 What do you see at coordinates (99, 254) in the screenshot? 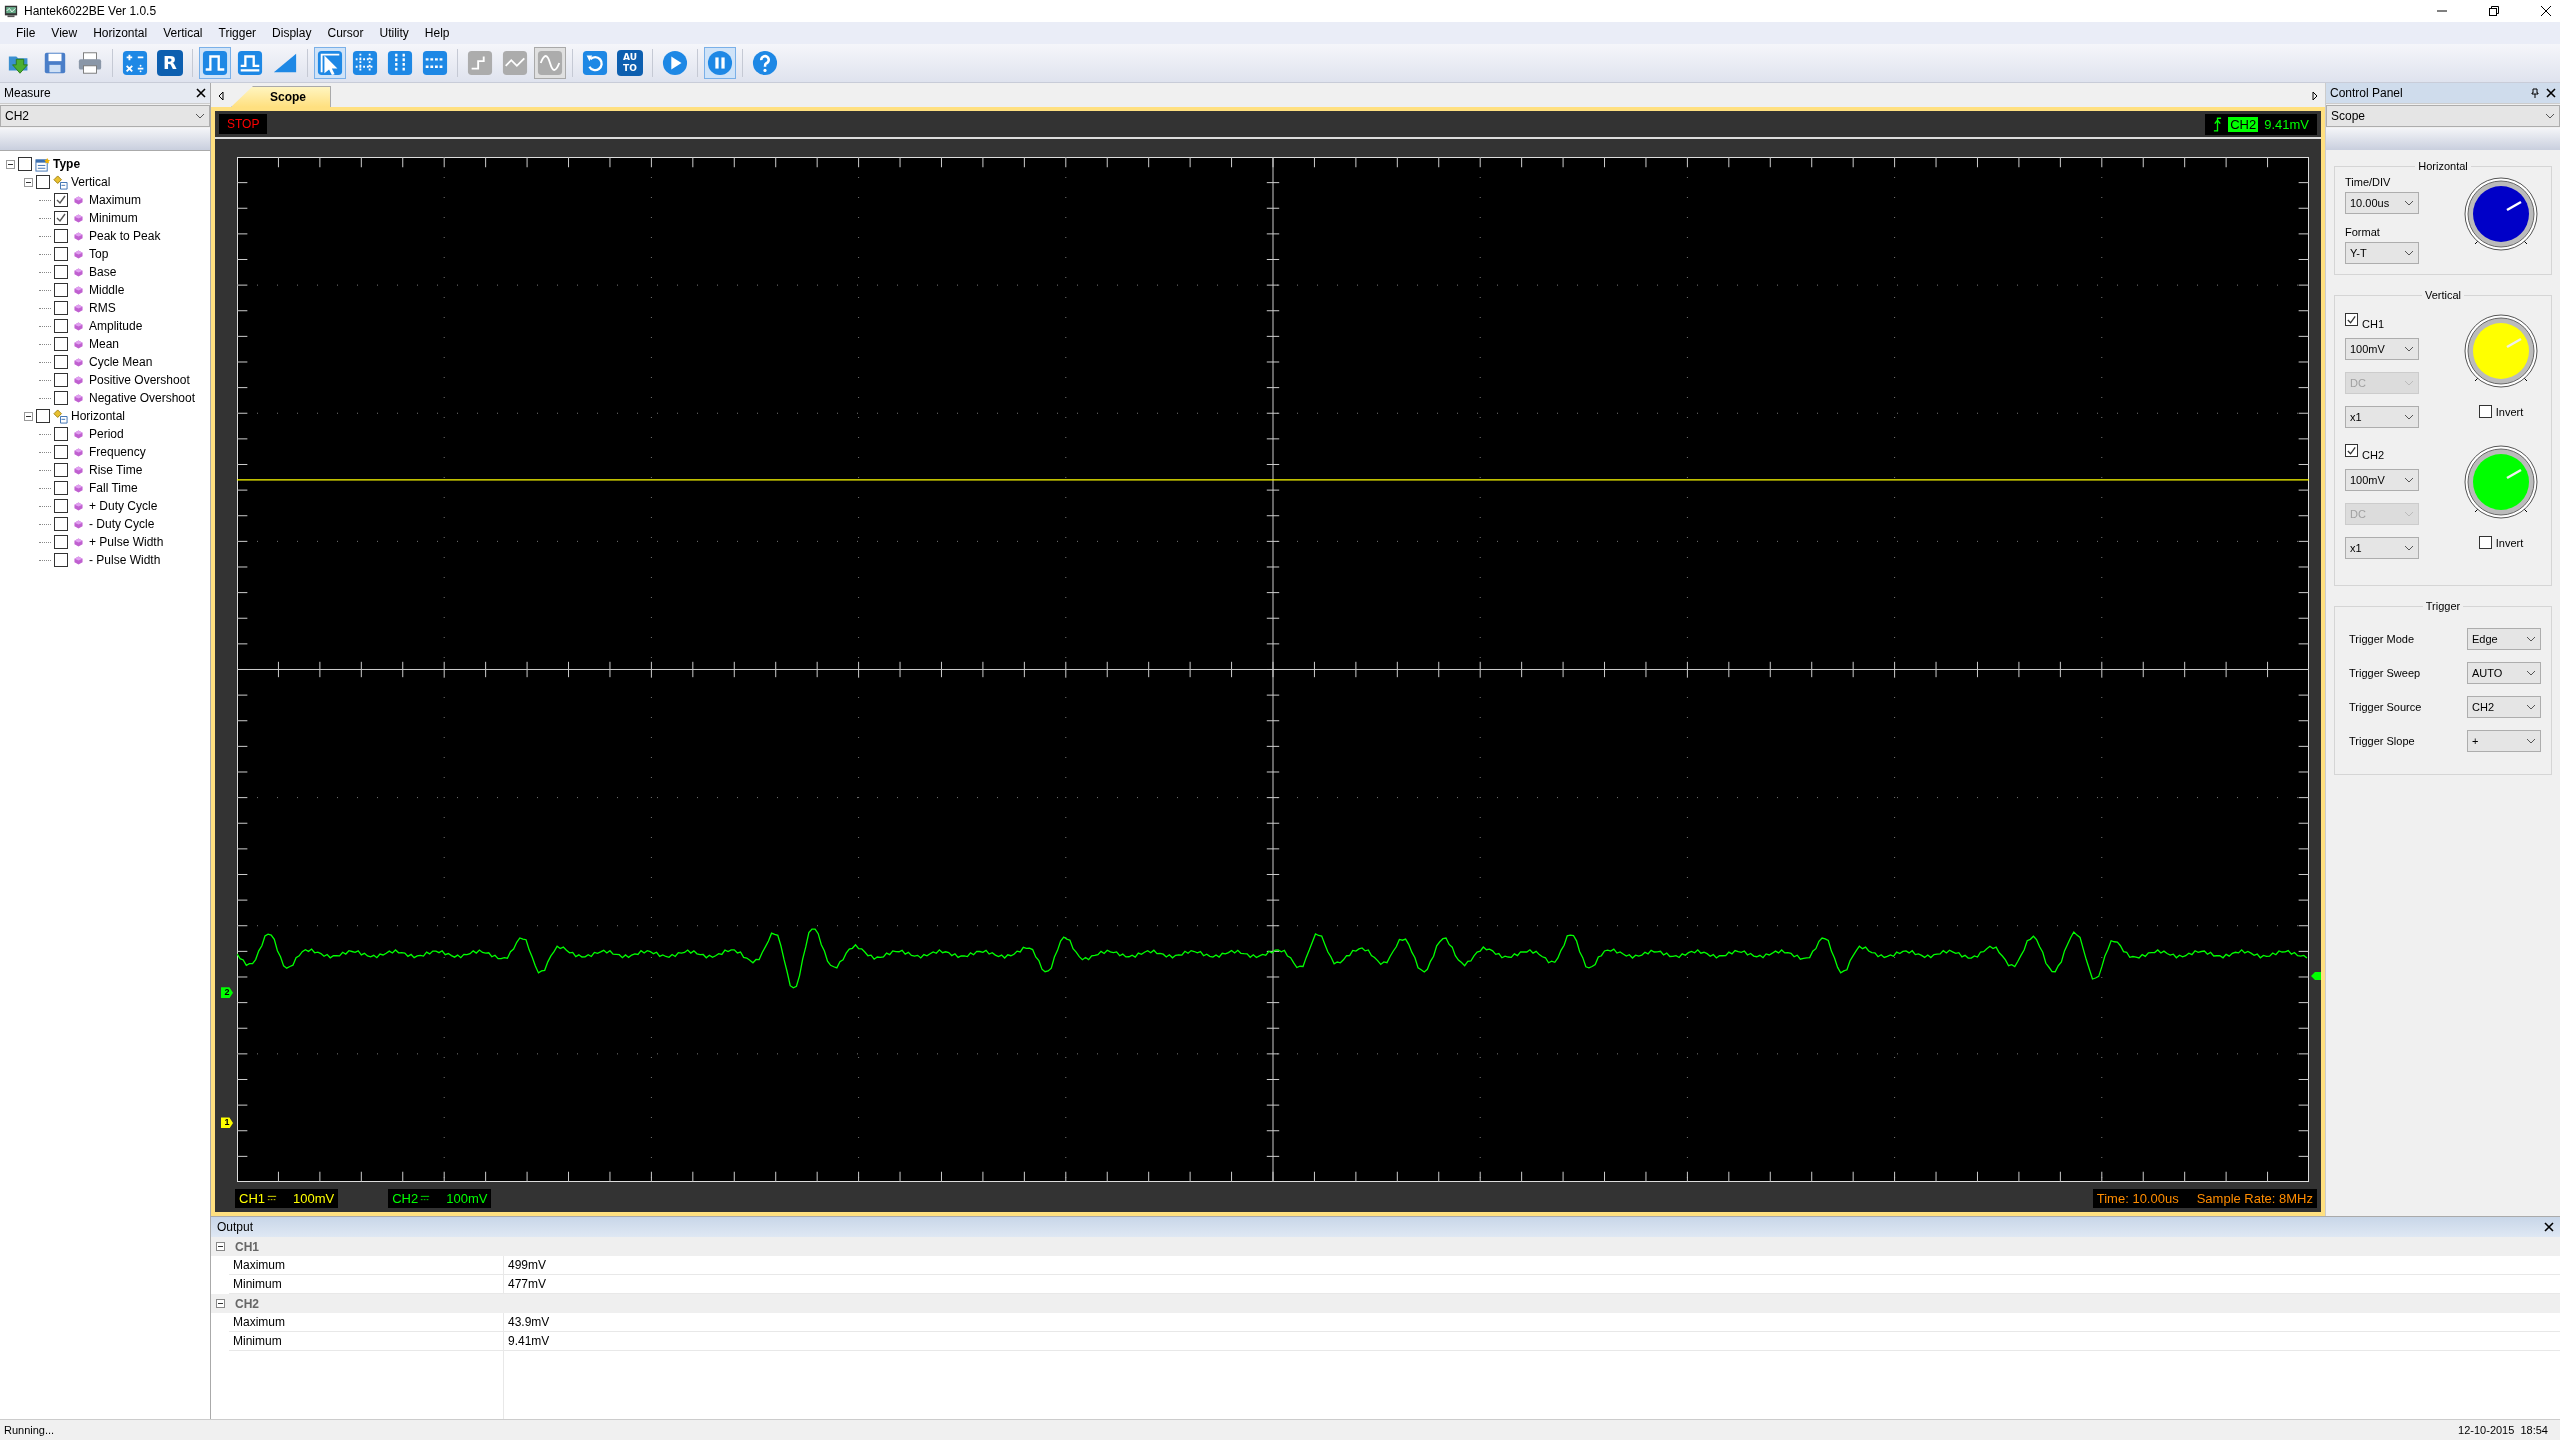
I see `tree-item: Top` at bounding box center [99, 254].